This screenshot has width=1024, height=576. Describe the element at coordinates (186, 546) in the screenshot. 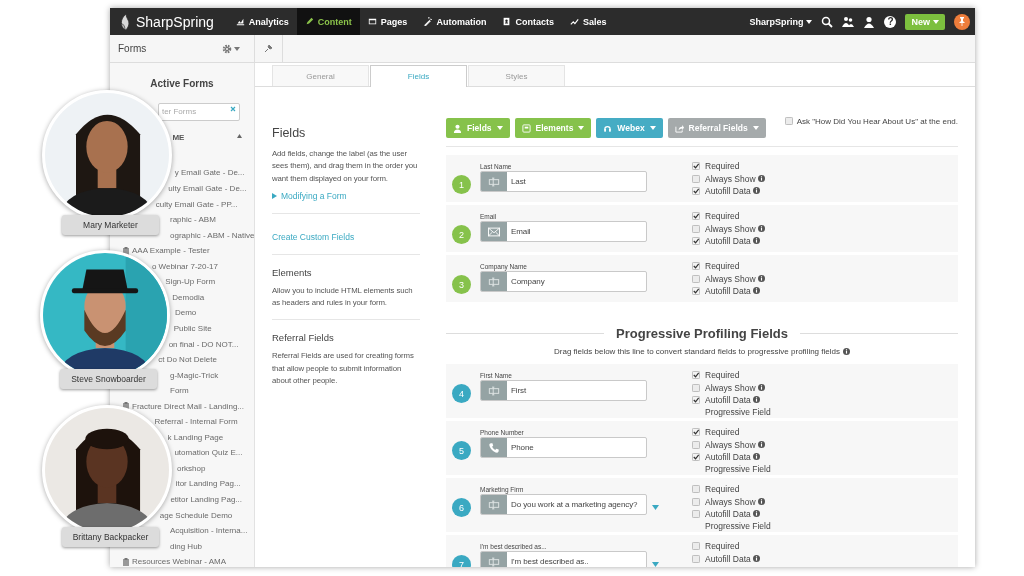

I see `form-list-item: ding Hub` at that location.